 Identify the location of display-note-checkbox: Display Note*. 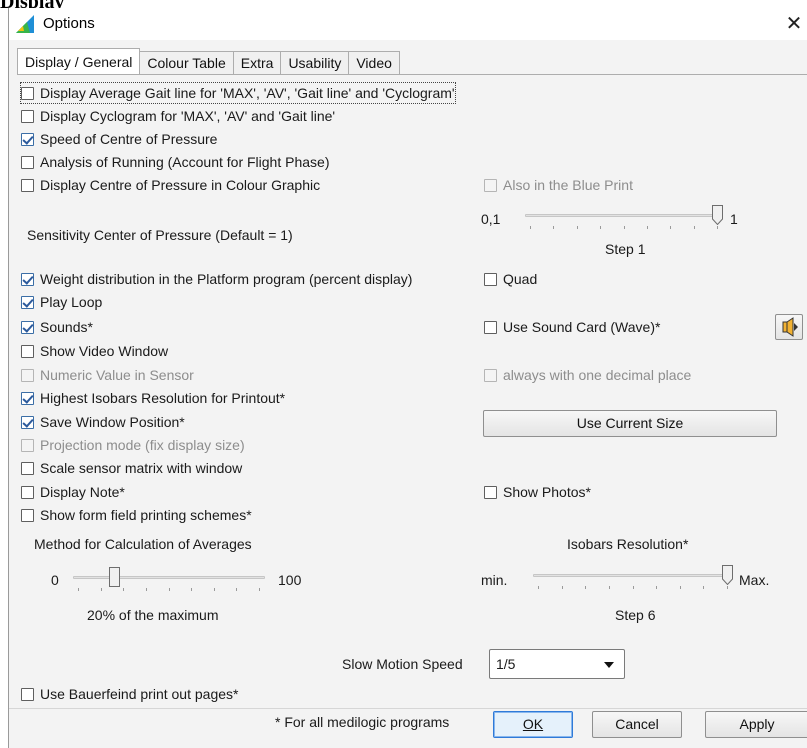
(73, 492).